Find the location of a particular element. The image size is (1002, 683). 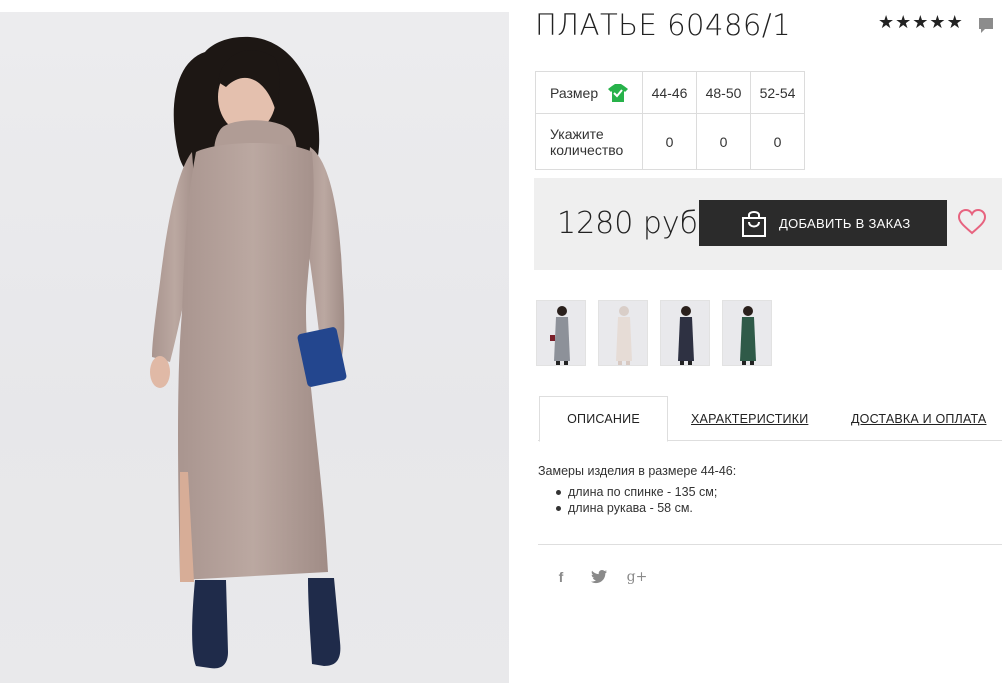

tab-description: ОПИСАНИЕ is located at coordinates (603, 419).